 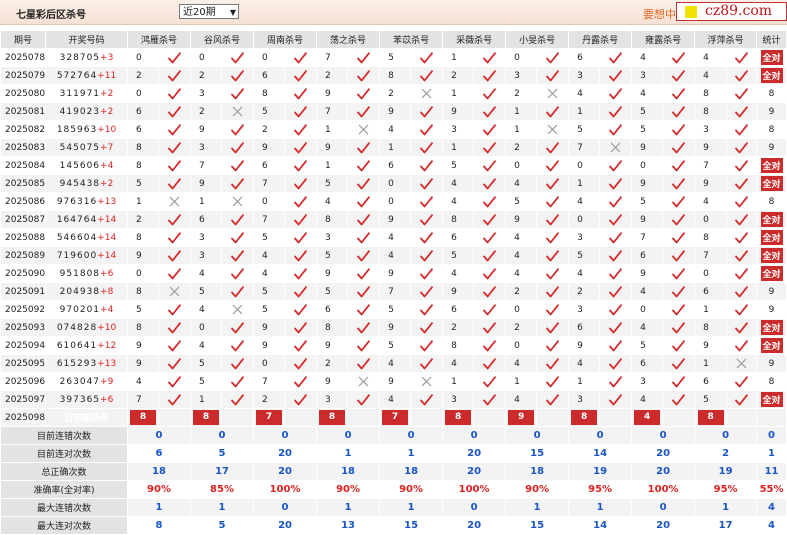 I want to click on column-header: 浮萍杀号, so click(x=726, y=39).